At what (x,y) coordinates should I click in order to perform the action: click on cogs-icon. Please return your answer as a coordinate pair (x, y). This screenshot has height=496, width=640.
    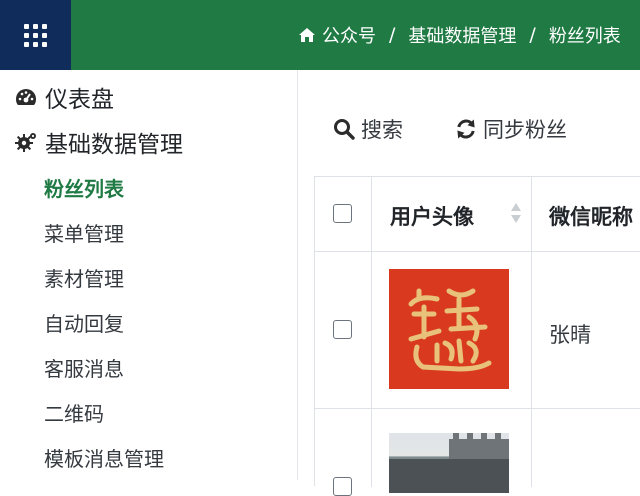
    Looking at the image, I should click on (25, 142).